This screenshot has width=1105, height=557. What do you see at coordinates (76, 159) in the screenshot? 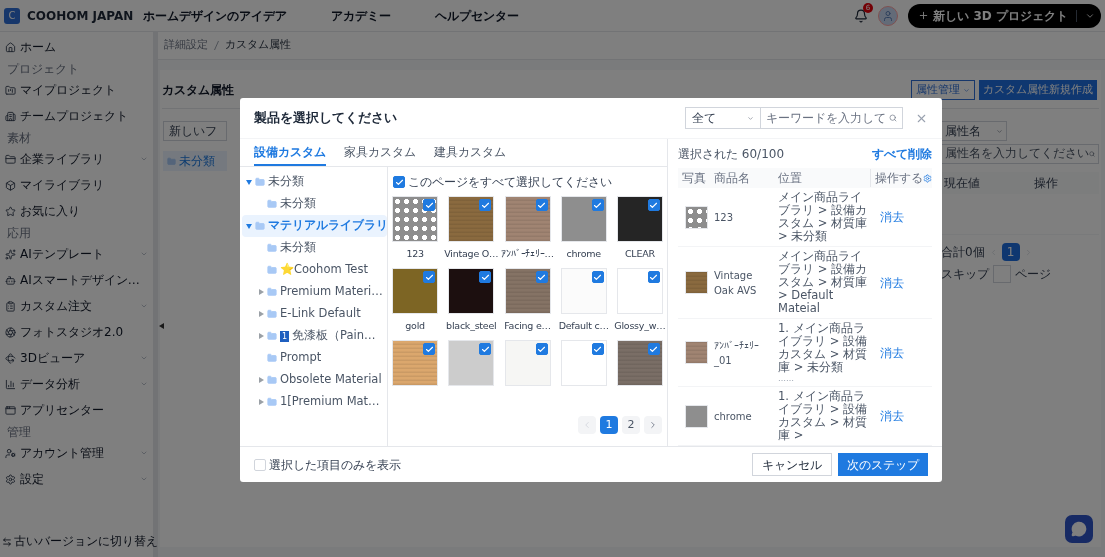
I see `sidebar-item: 企業ライブラリ` at bounding box center [76, 159].